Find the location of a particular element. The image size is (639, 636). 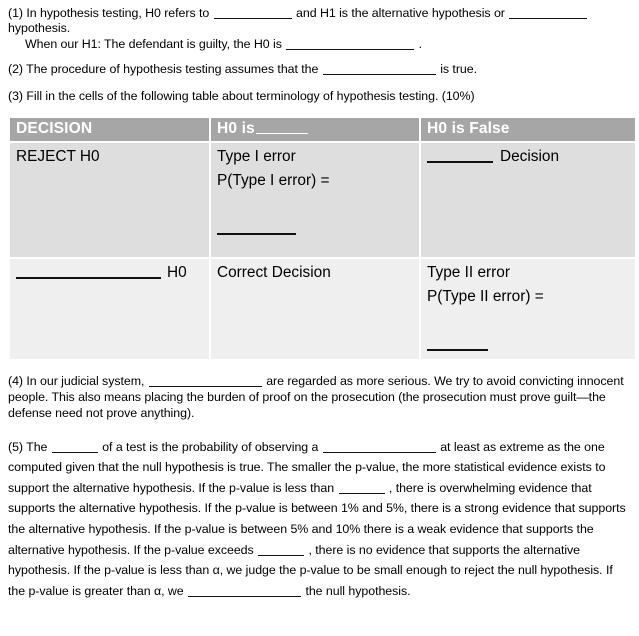

question-1-line1-part-b: and H1 is the alternative hypothesis or is located at coordinates (400, 13).